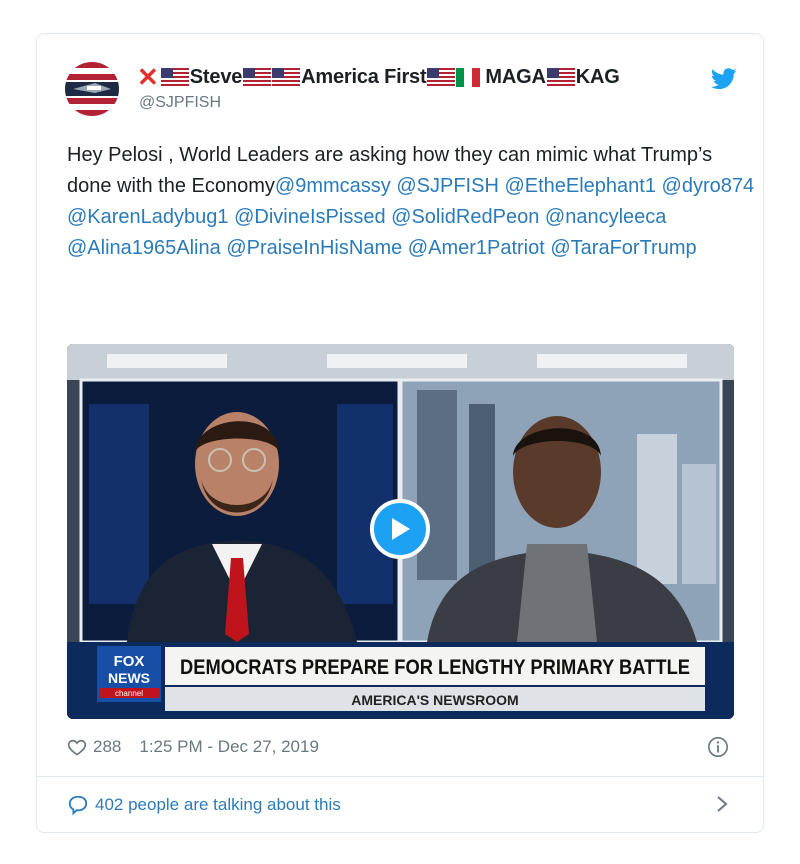 The image size is (800, 864). I want to click on mention-link: @SJPFISH, so click(447, 186).